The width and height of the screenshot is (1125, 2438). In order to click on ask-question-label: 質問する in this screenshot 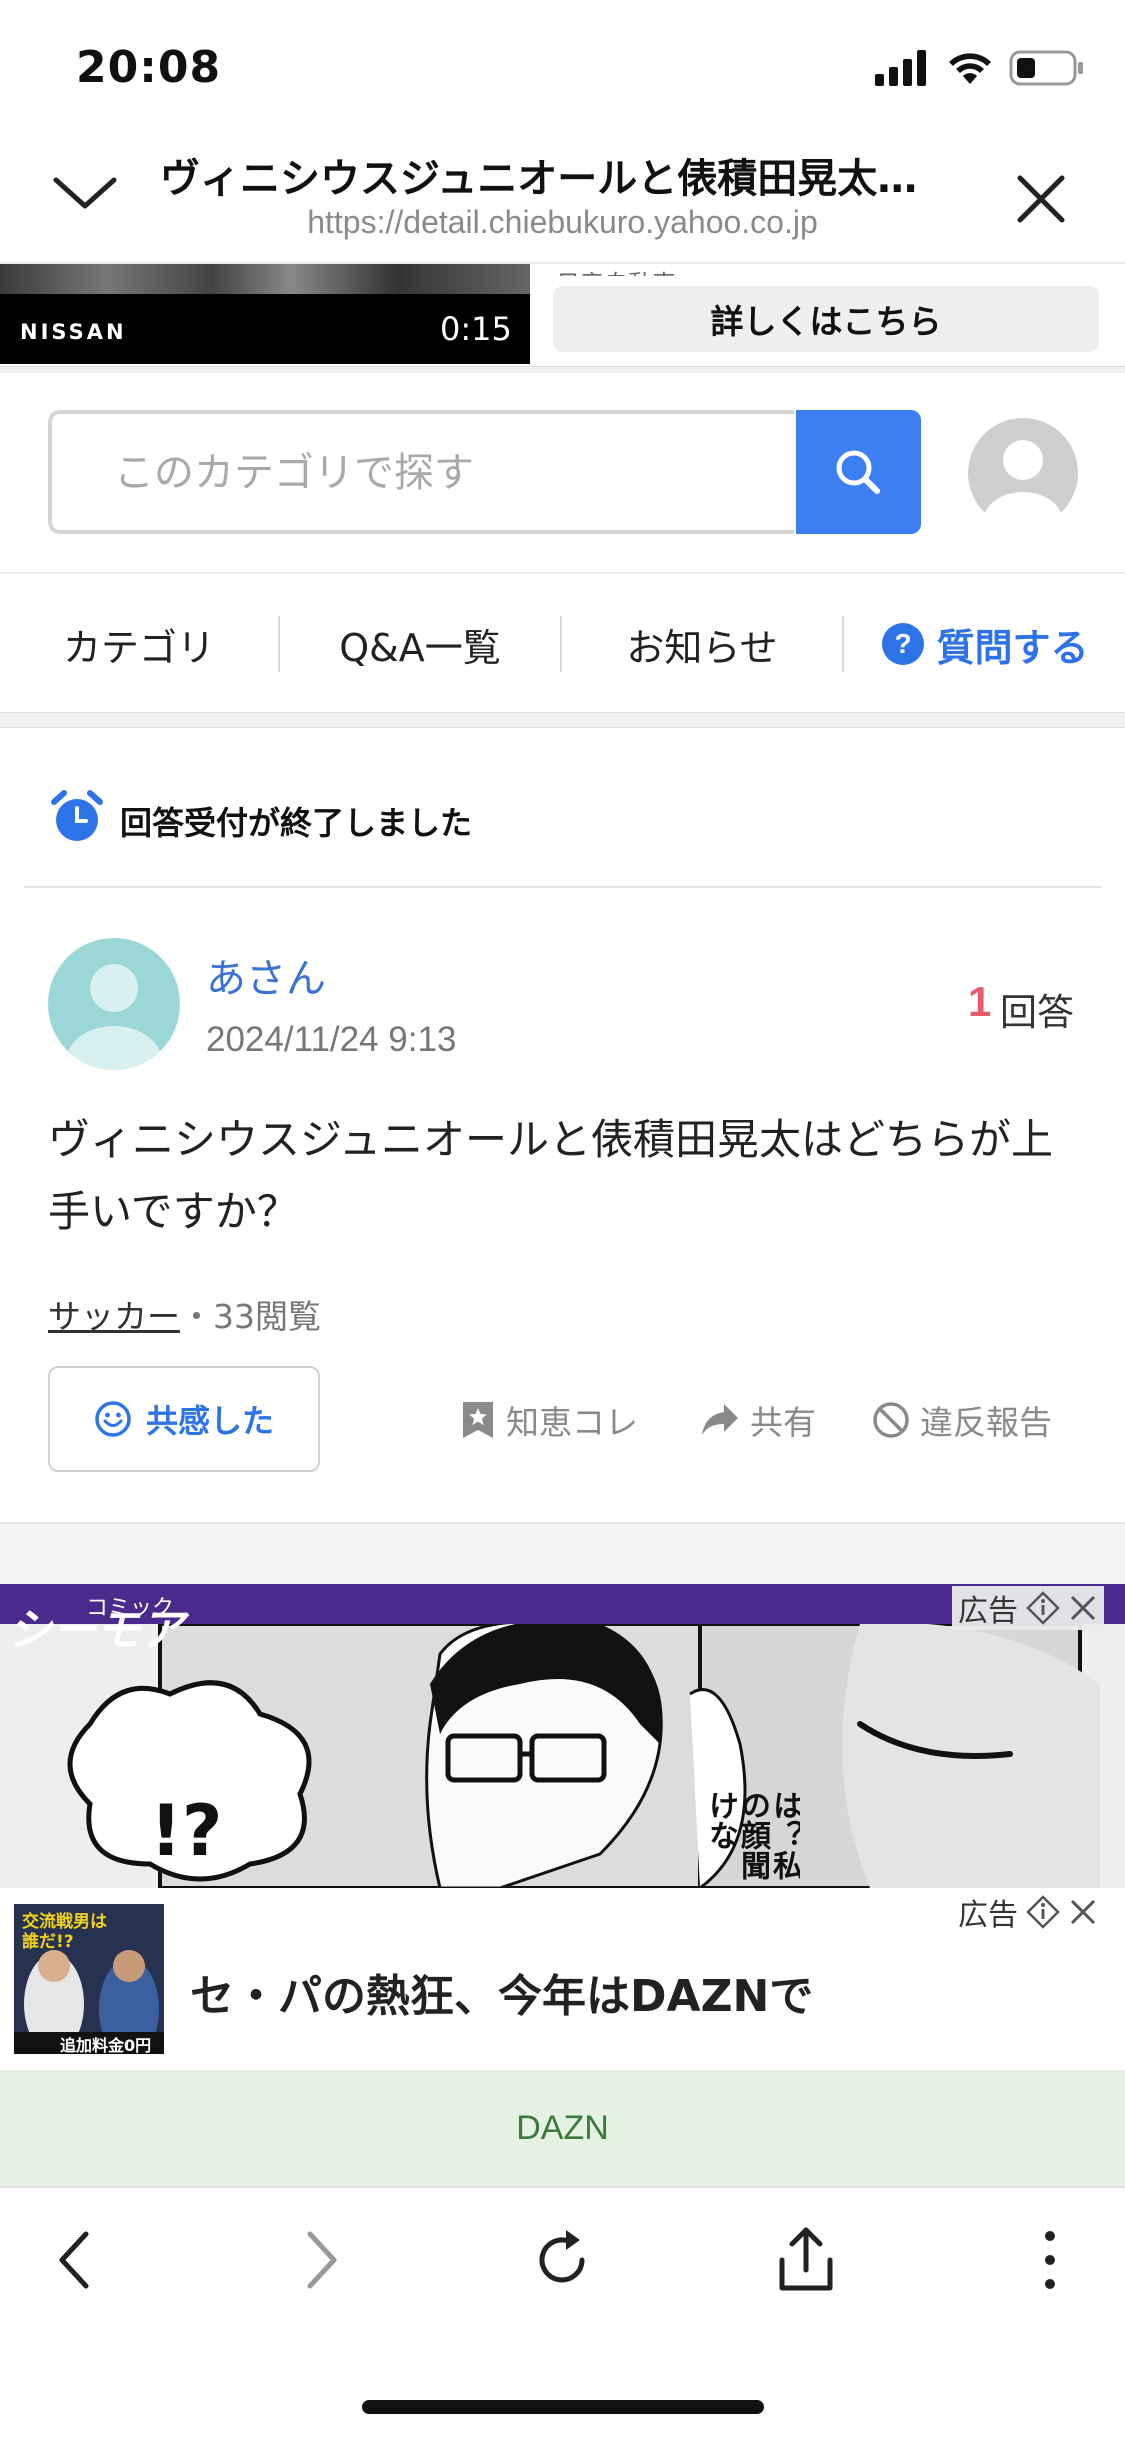, I will do `click(1012, 647)`.